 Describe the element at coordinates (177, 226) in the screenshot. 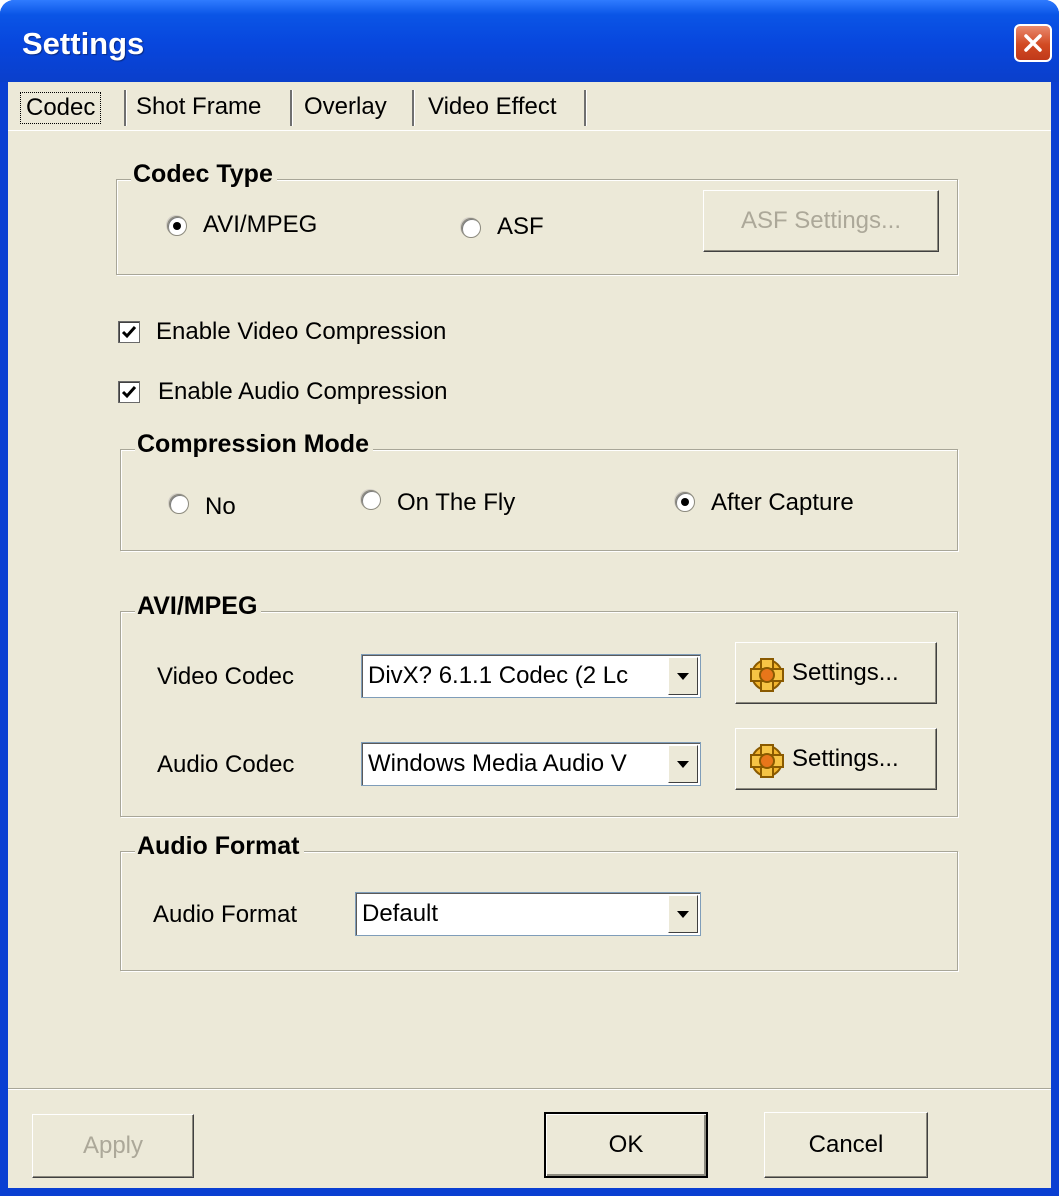

I see `avi-mpeg-radio` at that location.